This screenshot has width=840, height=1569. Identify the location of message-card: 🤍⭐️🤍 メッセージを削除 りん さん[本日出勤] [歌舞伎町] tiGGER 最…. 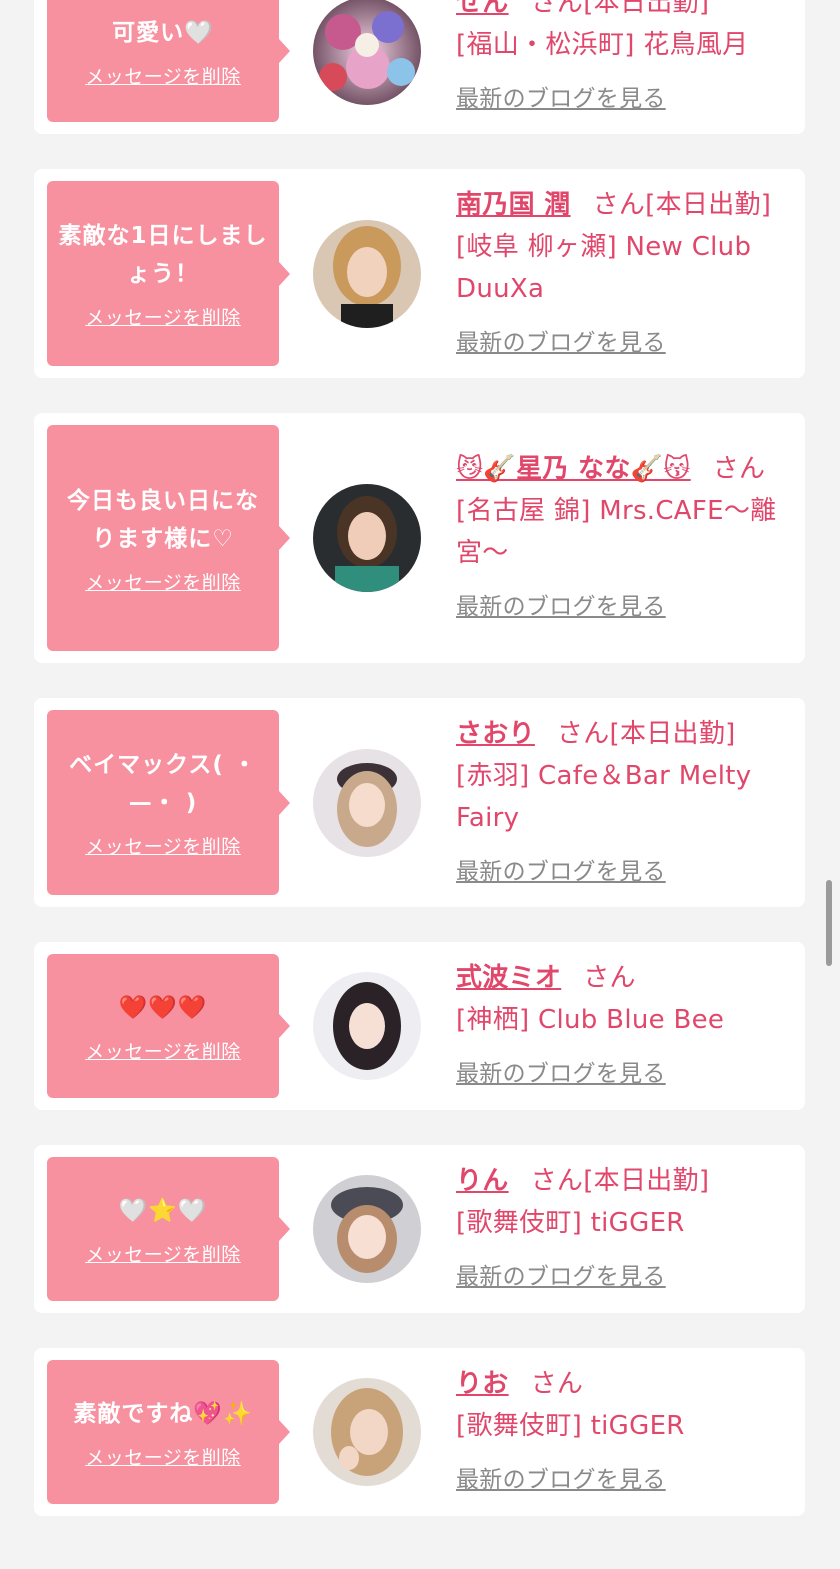
(419, 1229).